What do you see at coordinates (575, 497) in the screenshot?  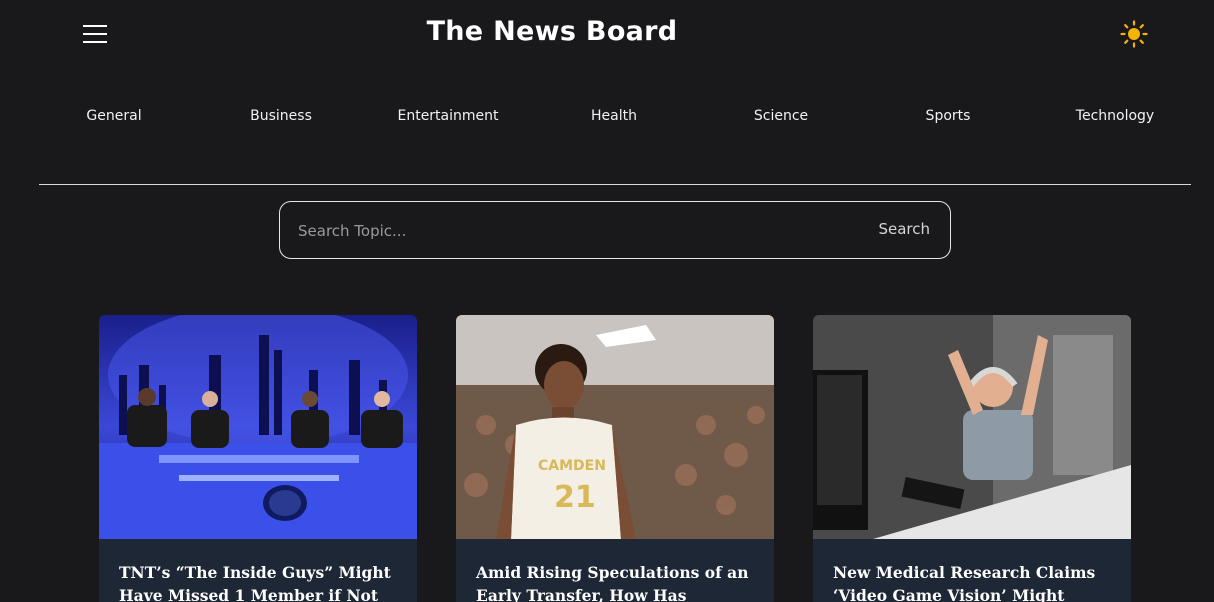 I see `svg-text: 21` at bounding box center [575, 497].